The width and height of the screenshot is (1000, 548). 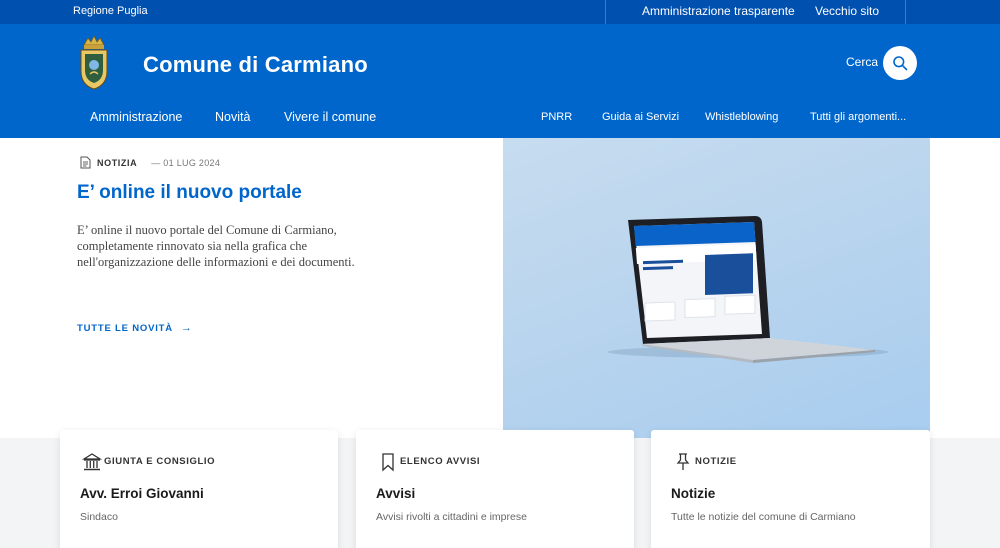 I want to click on hero-date: — 01 LUG 2024, so click(x=186, y=162).